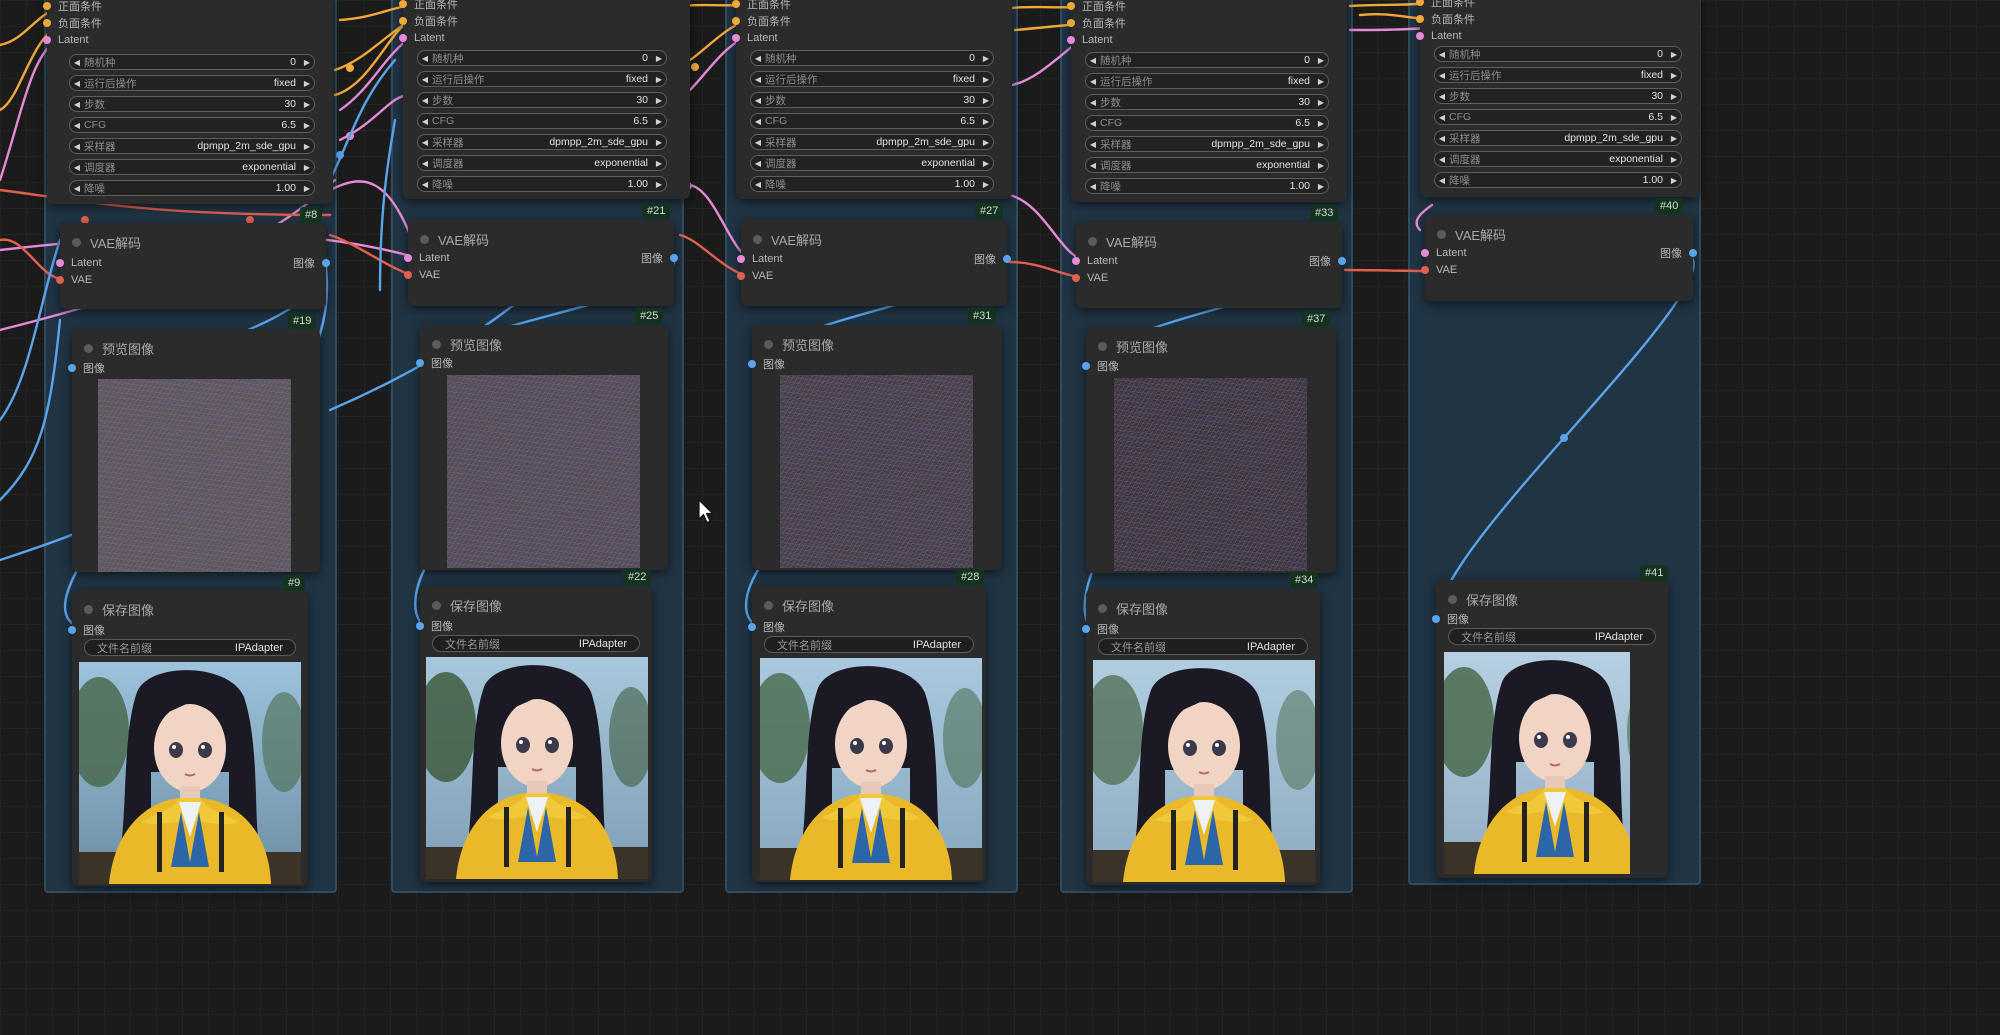 This screenshot has width=2000, height=1035. What do you see at coordinates (1425, 270) in the screenshot?
I see `vae-port-dot` at bounding box center [1425, 270].